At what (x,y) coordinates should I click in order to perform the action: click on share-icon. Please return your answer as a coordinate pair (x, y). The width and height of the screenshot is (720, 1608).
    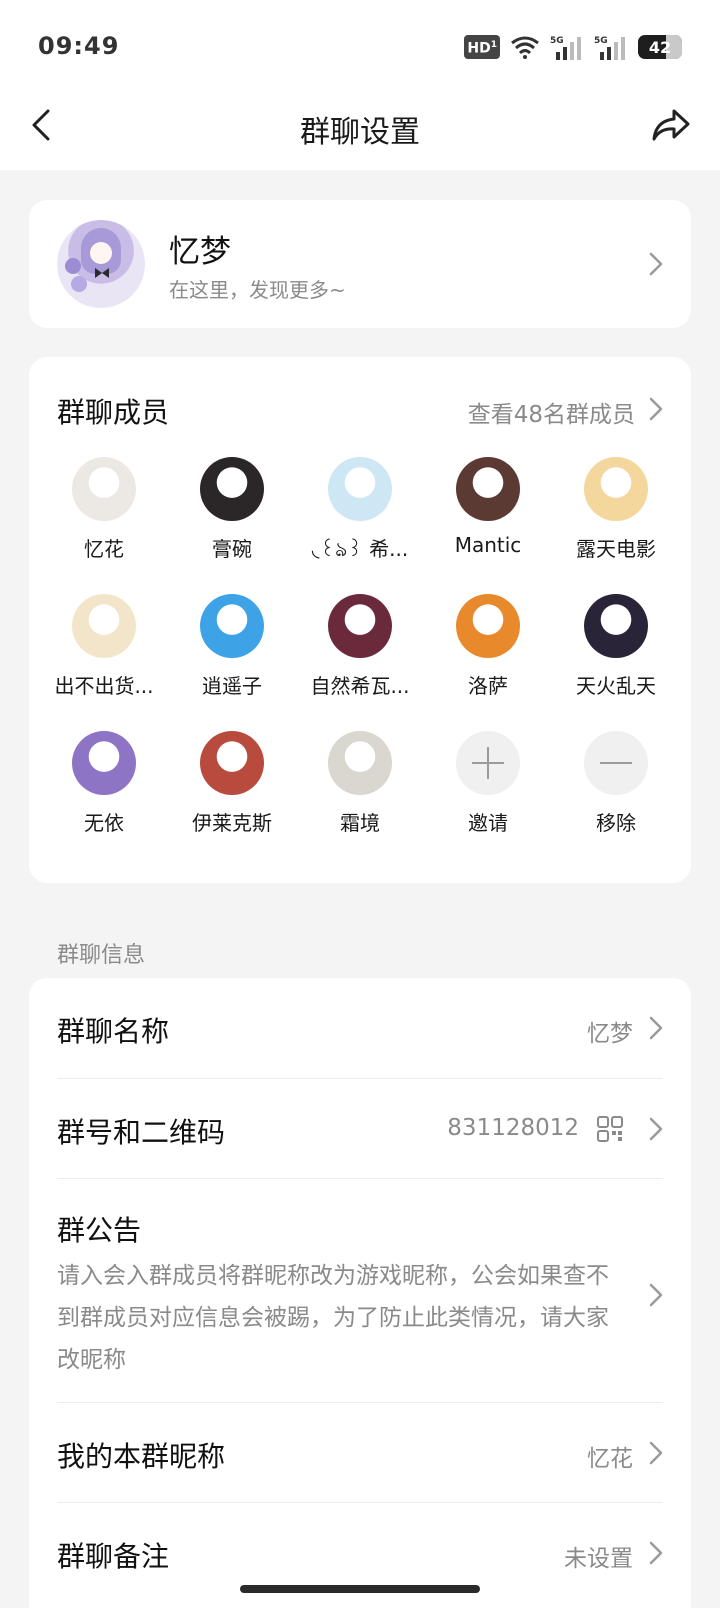
    Looking at the image, I should click on (671, 125).